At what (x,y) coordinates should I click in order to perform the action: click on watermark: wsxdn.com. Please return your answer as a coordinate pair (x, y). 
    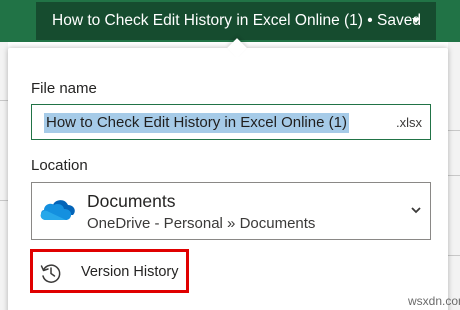
    Looking at the image, I should click on (434, 301).